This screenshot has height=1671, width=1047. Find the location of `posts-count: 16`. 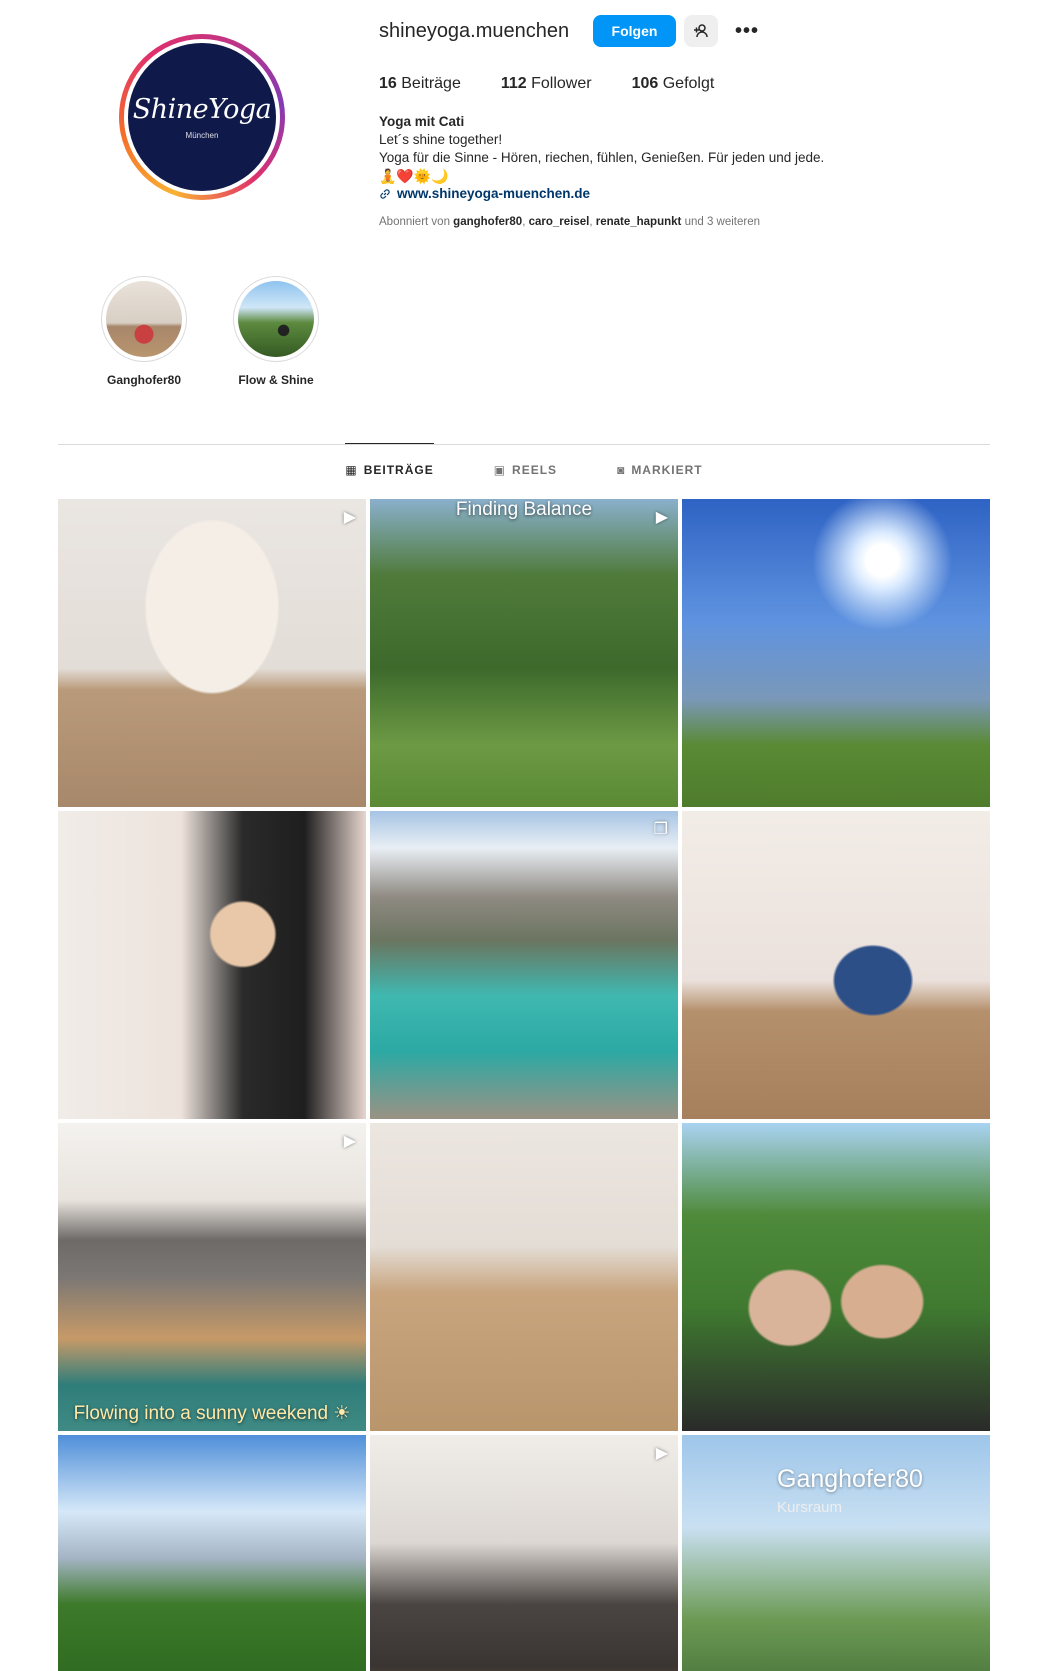

posts-count: 16 is located at coordinates (388, 83).